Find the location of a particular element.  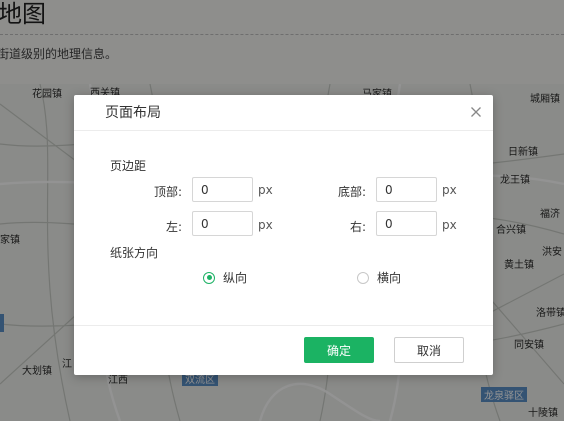

dialog-footer: 确定 取消 is located at coordinates (283, 350).